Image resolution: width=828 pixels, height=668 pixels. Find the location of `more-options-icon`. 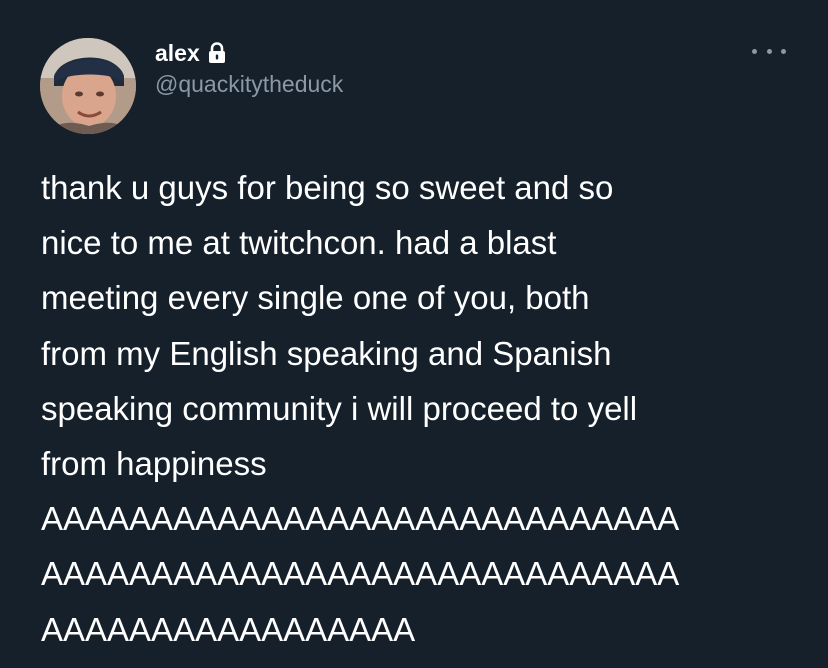

more-options-icon is located at coordinates (769, 51).